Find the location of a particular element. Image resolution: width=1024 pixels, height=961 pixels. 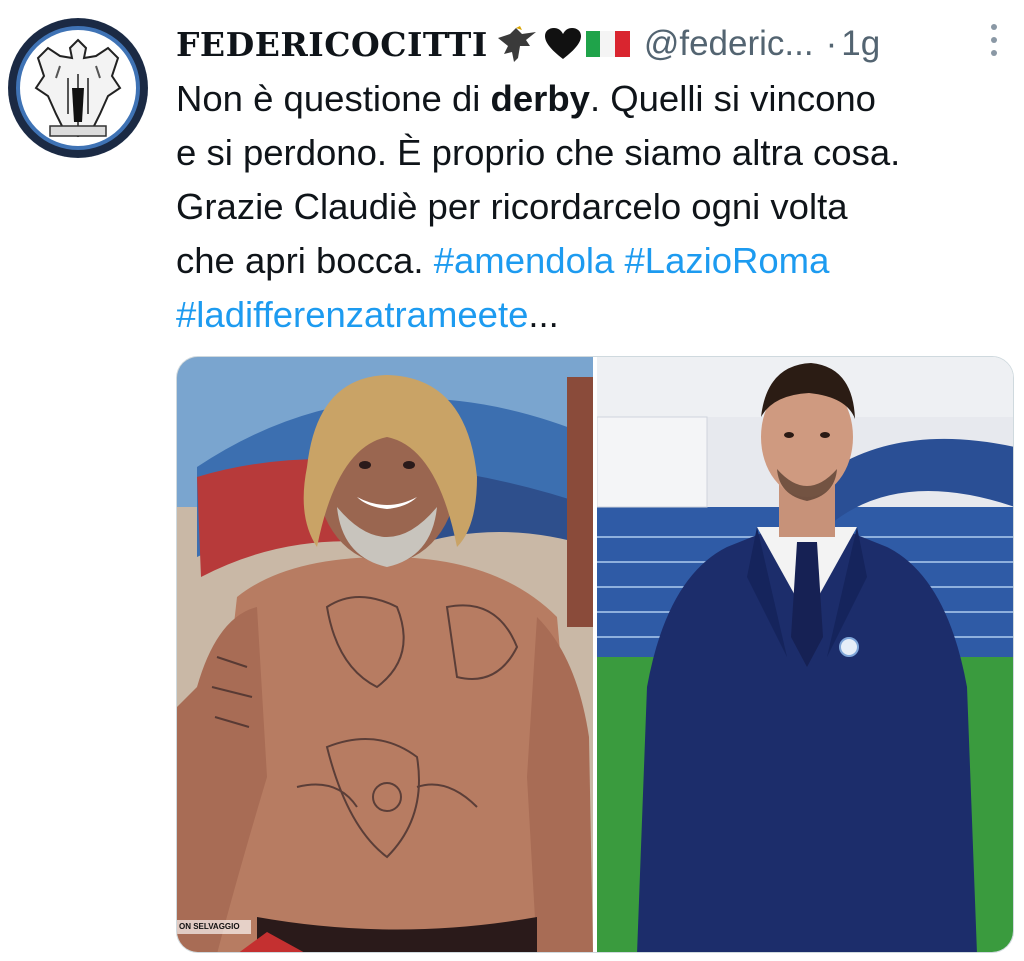

tweet-header: FEDERICOCITTI @federic... · 1g is located at coordinates (528, 44).